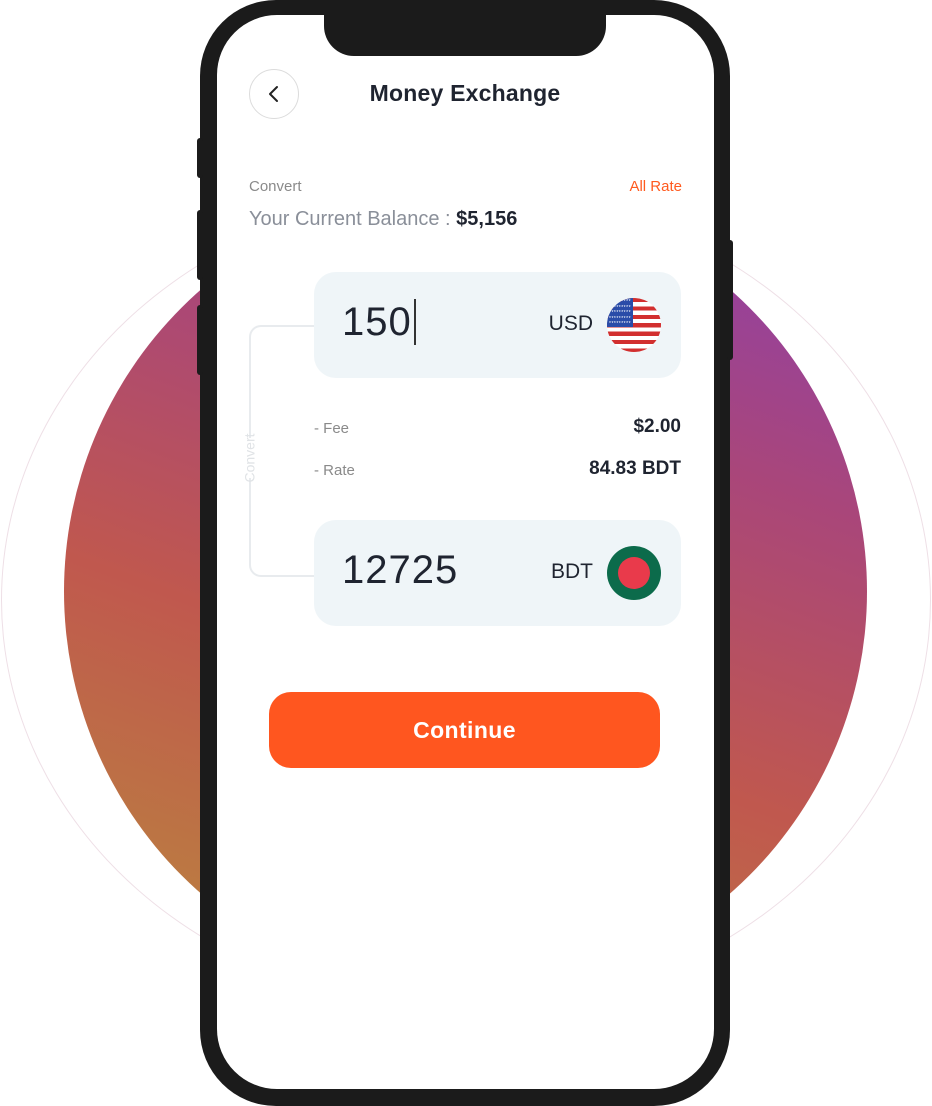 This screenshot has height=1106, width=932. Describe the element at coordinates (275, 186) in the screenshot. I see `convert-label: Convert` at that location.